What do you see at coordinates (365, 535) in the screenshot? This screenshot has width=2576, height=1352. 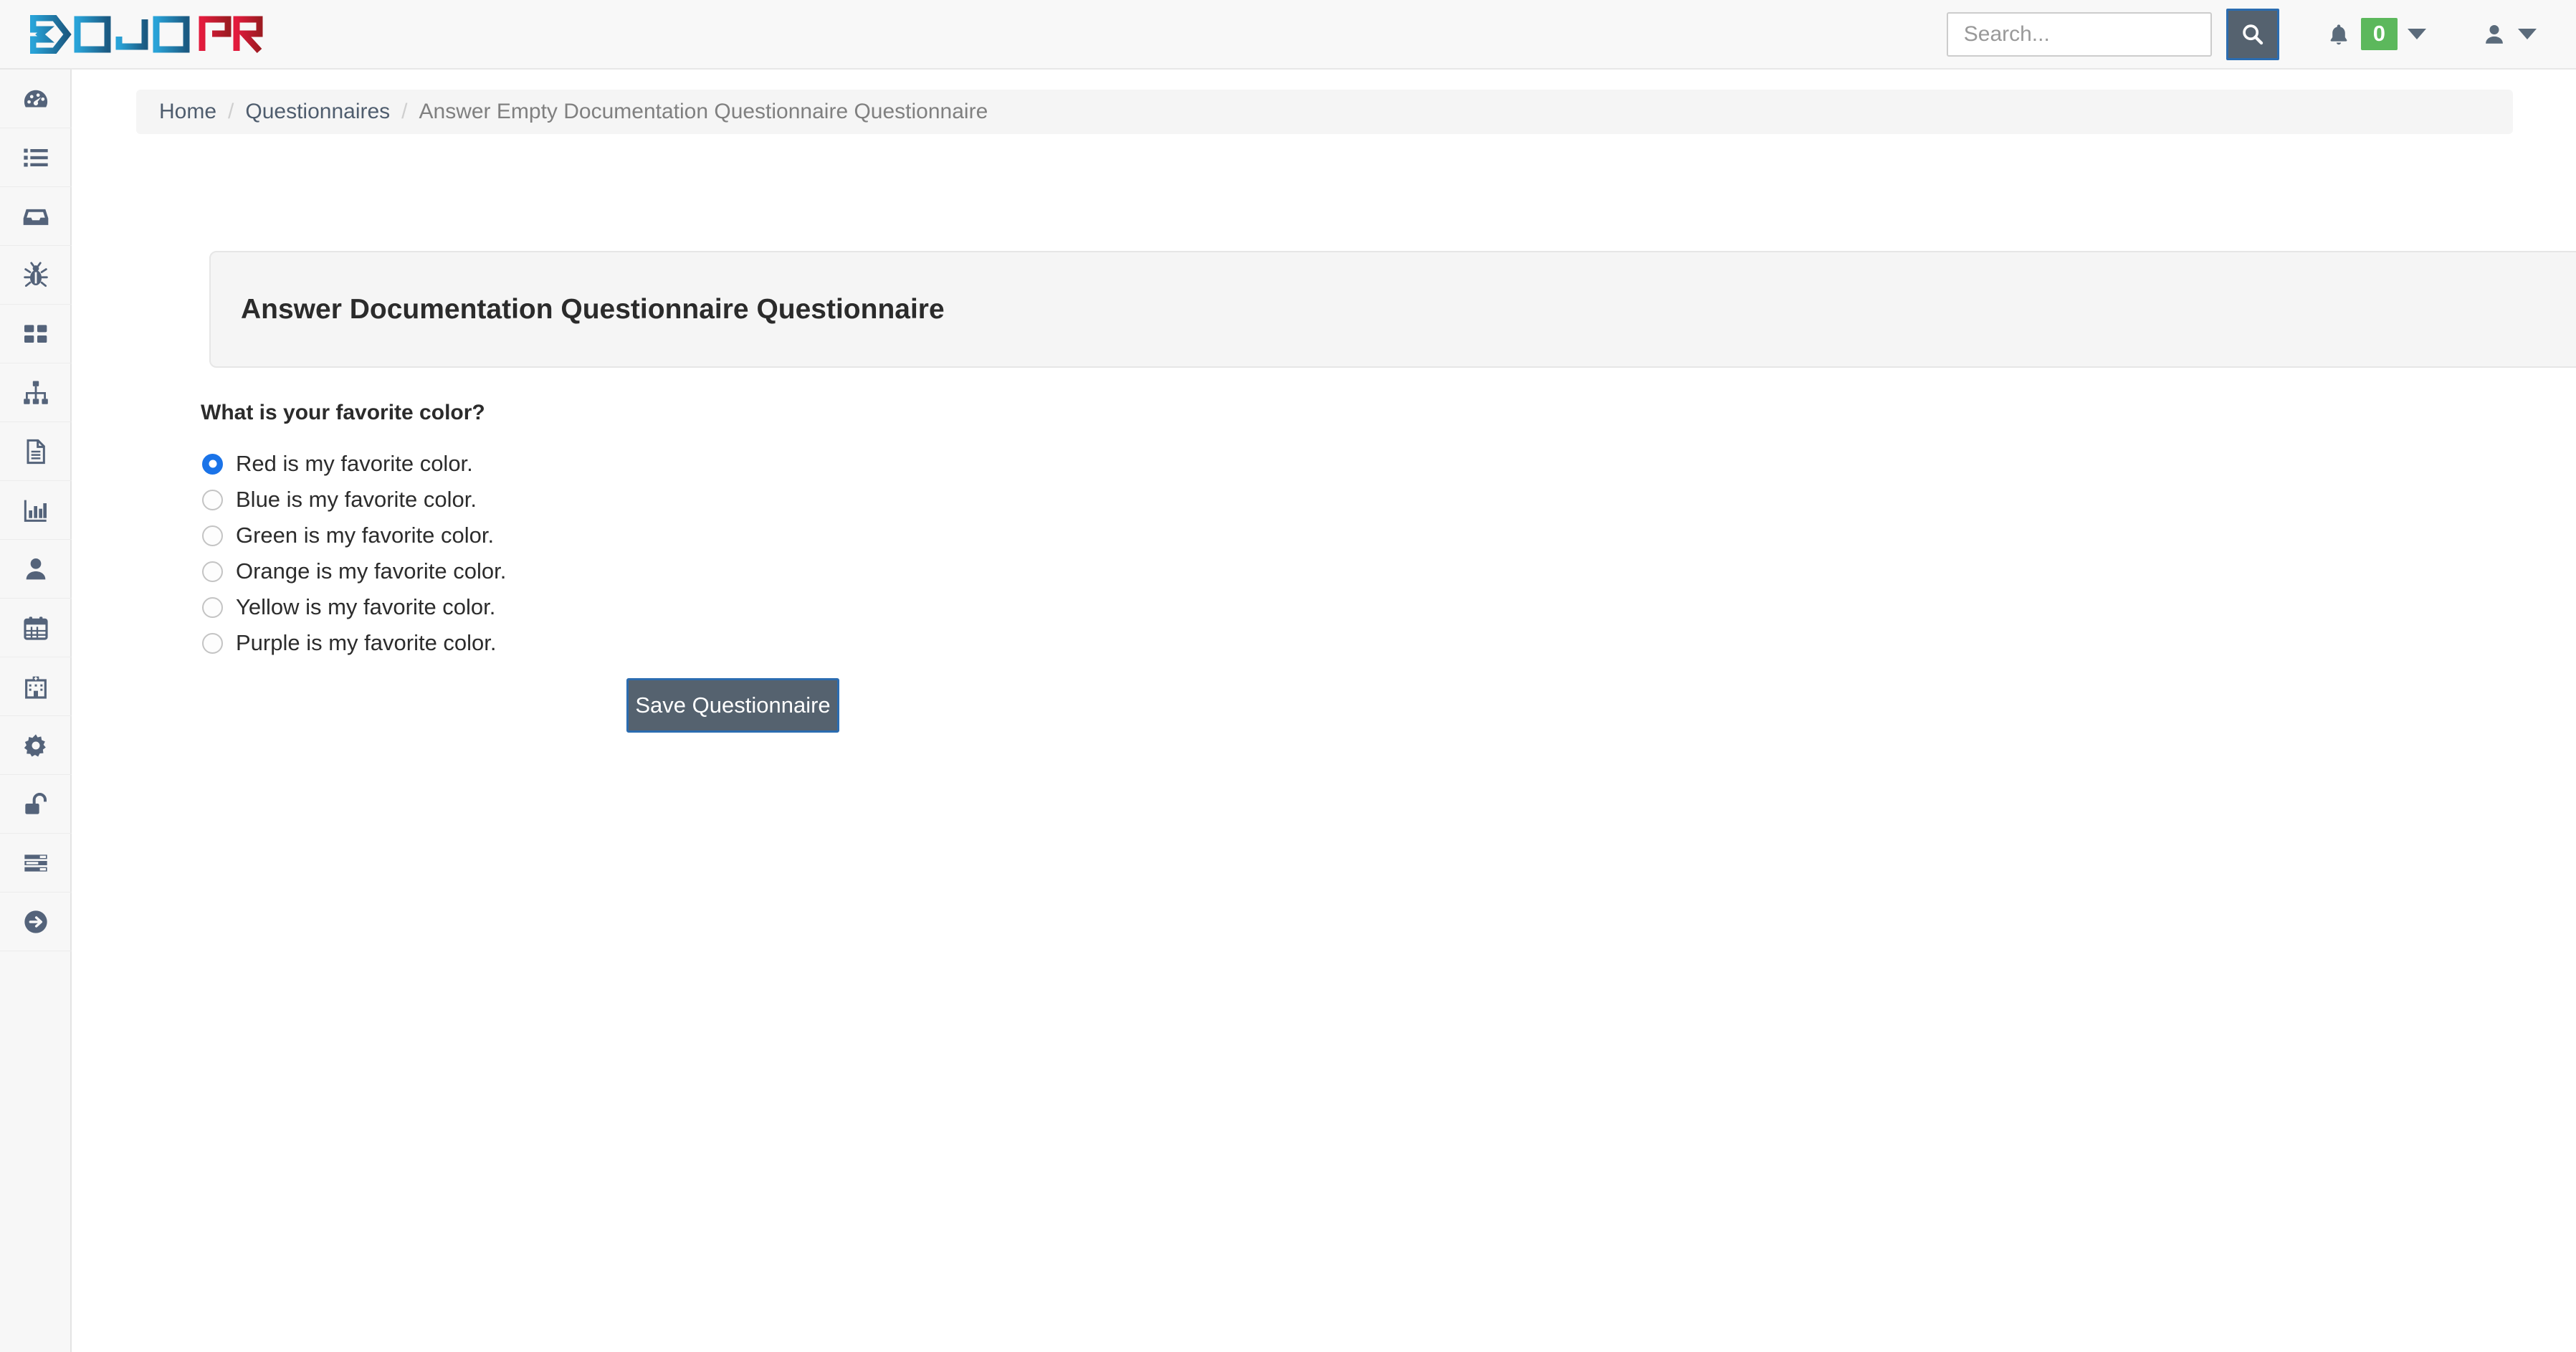 I see `radio-label-green: Green is my favorite color.` at bounding box center [365, 535].